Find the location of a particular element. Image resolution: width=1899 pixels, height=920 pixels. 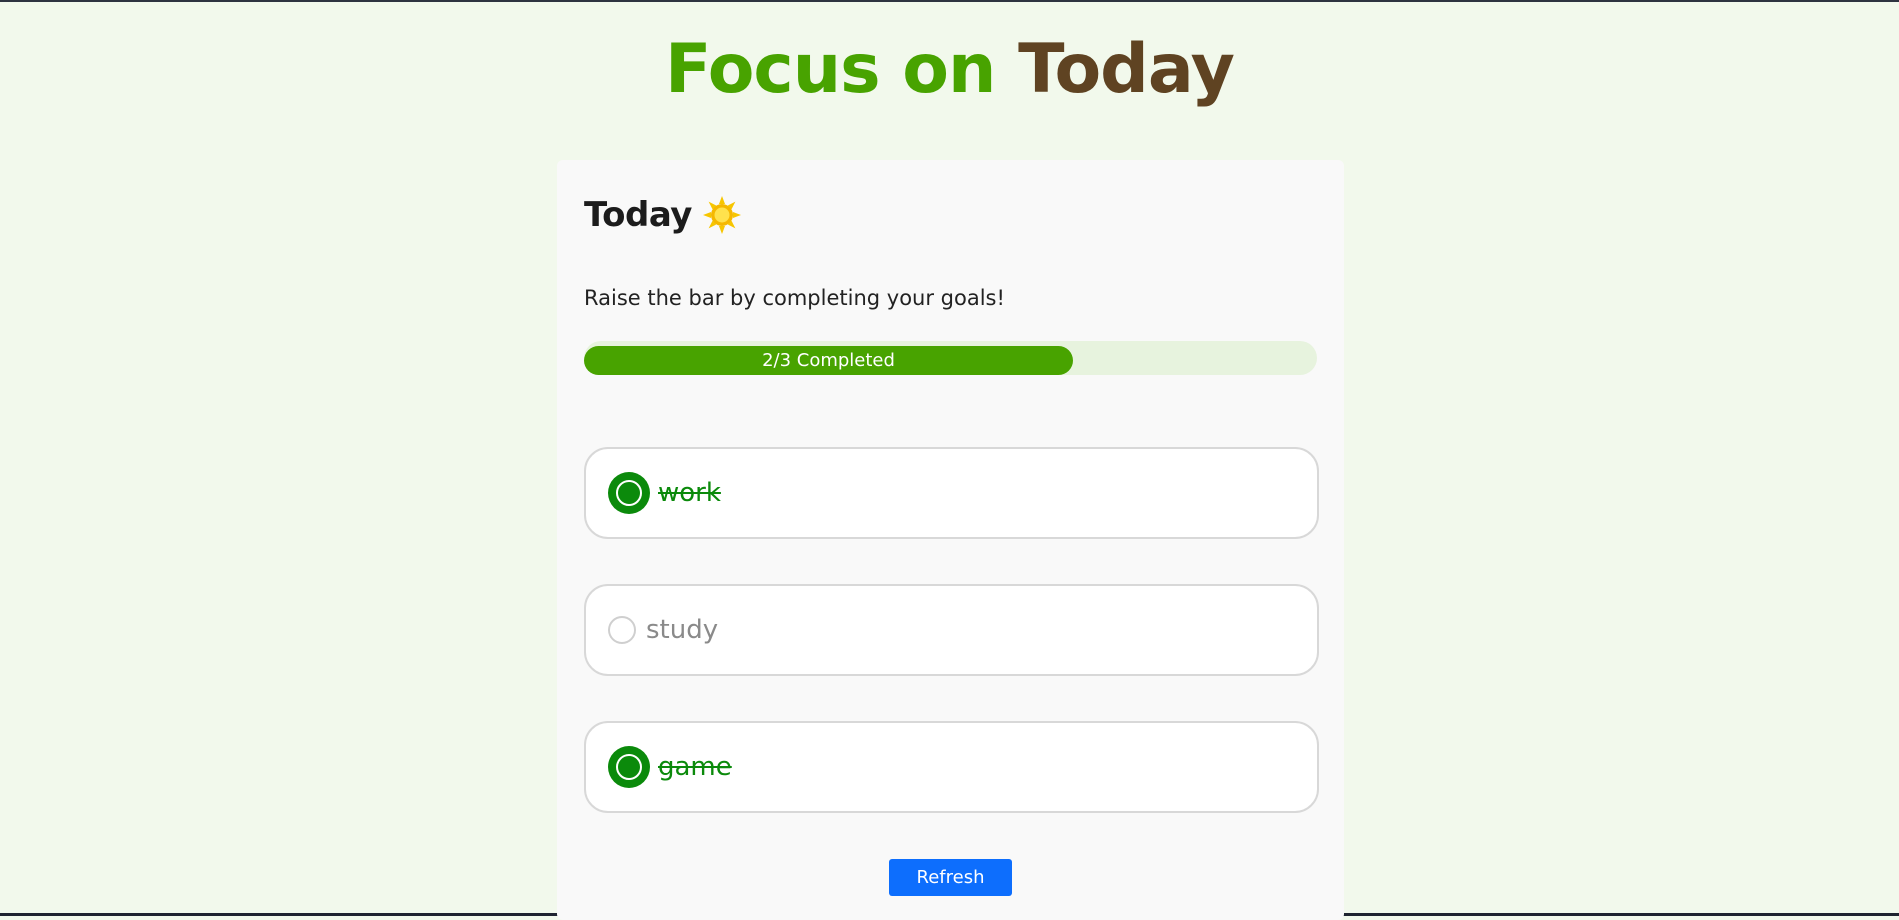

progress-label: 2/3 Completed is located at coordinates (828, 360).